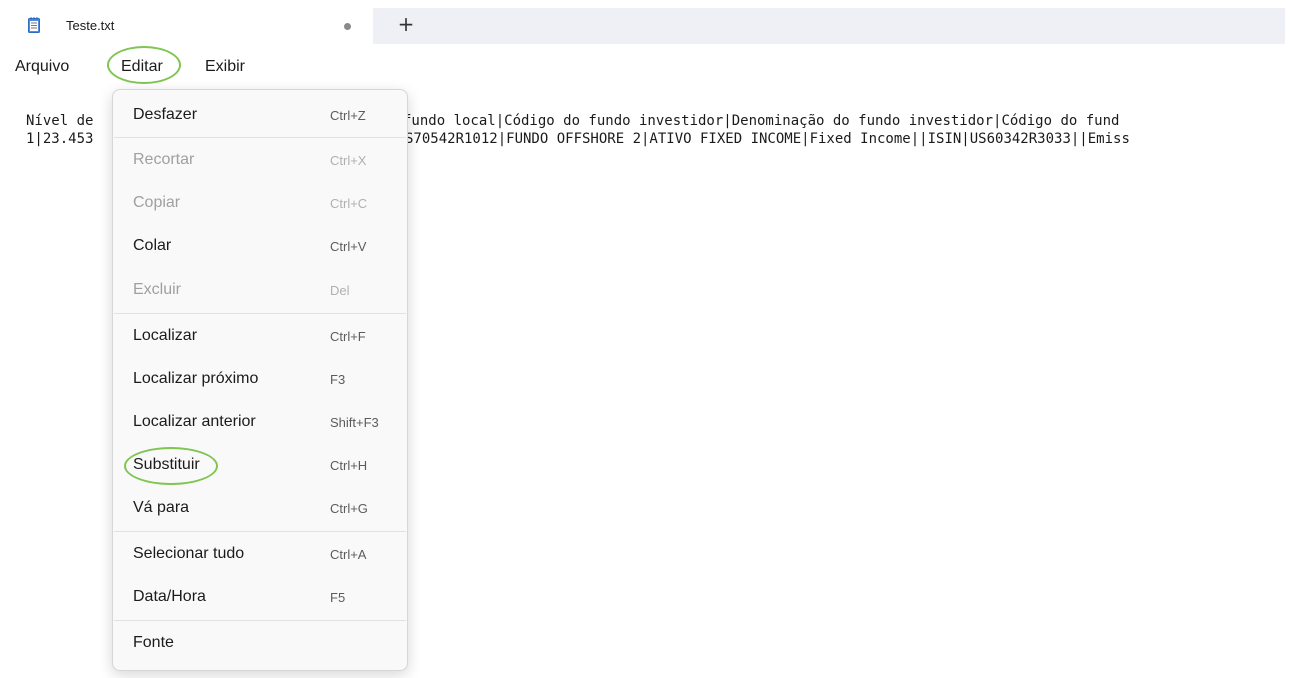 This screenshot has height=678, width=1291. What do you see at coordinates (260, 644) in the screenshot?
I see `menu-item-fonte: Fonte` at bounding box center [260, 644].